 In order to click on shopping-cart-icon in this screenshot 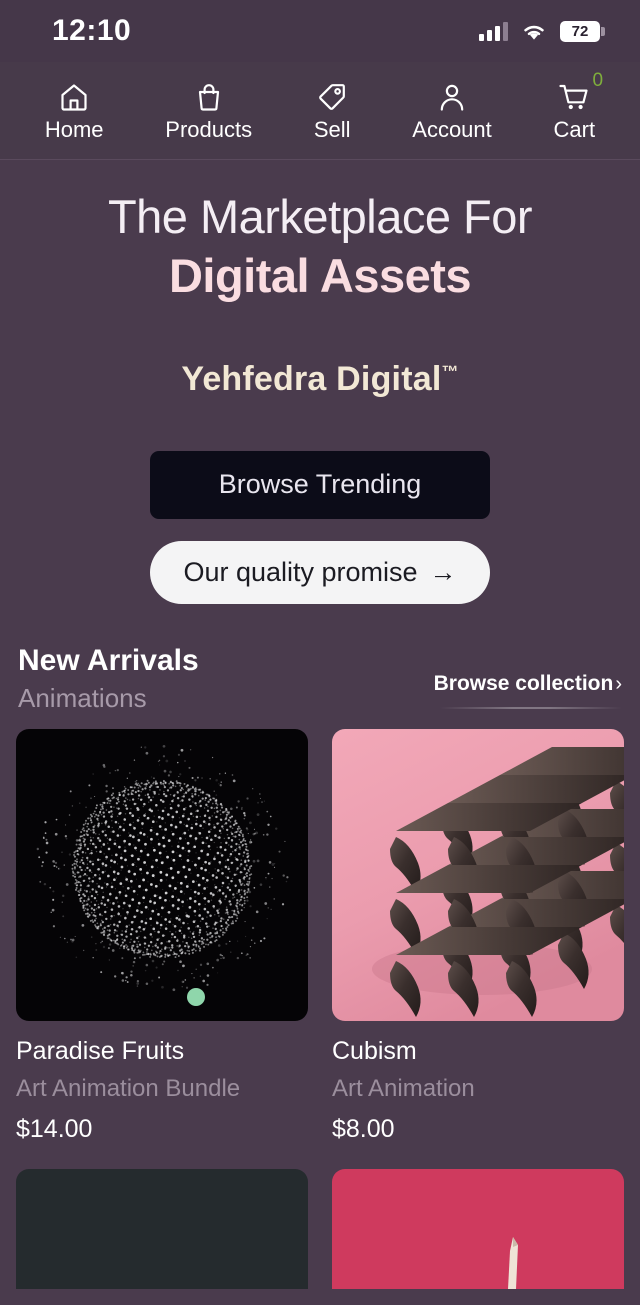, I will do `click(573, 96)`.